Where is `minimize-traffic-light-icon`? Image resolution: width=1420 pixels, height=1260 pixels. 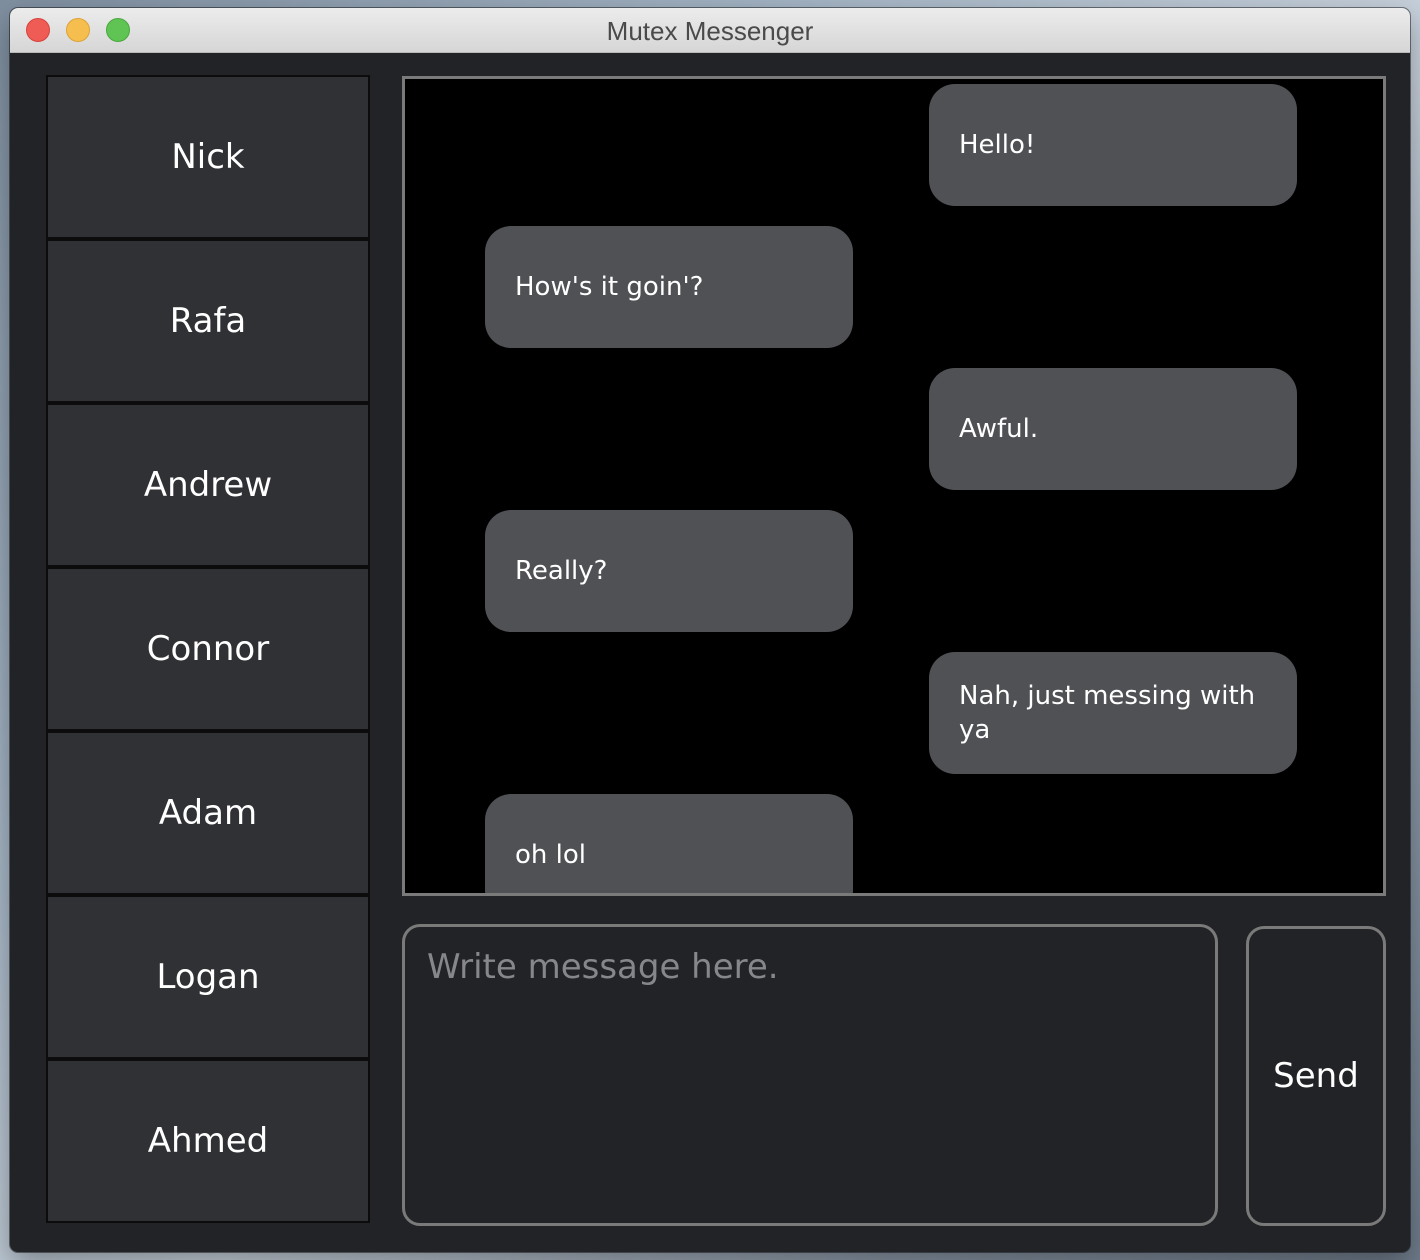 minimize-traffic-light-icon is located at coordinates (78, 30).